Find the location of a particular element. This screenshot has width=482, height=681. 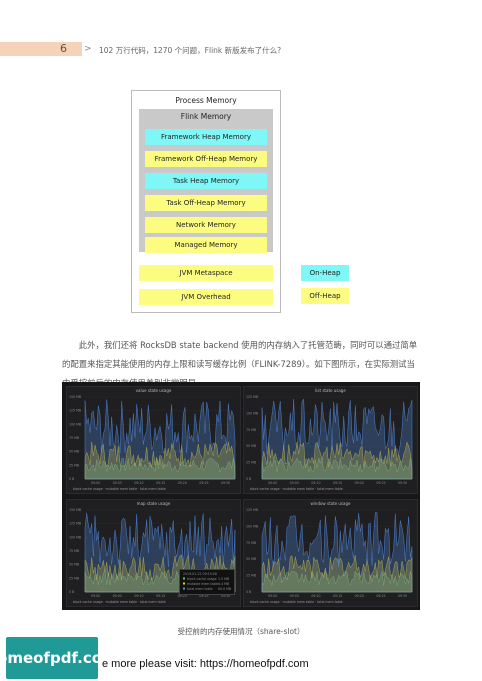

network-memory-block: Network Memory is located at coordinates (206, 225).